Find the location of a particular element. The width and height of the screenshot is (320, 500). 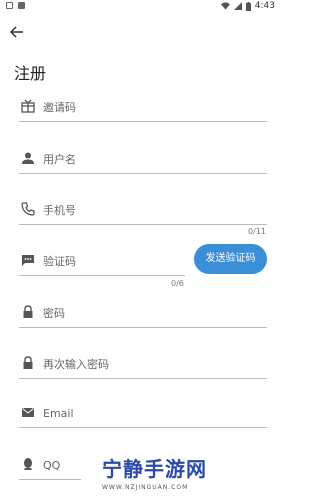

wifi-icon is located at coordinates (225, 6).